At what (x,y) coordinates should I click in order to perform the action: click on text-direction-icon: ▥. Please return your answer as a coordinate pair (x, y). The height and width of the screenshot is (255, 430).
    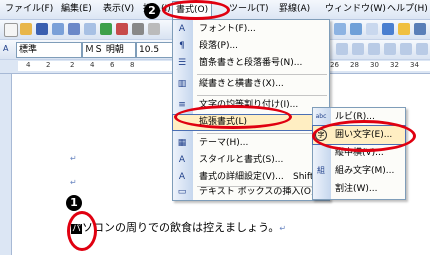
    Looking at the image, I should click on (182, 84).